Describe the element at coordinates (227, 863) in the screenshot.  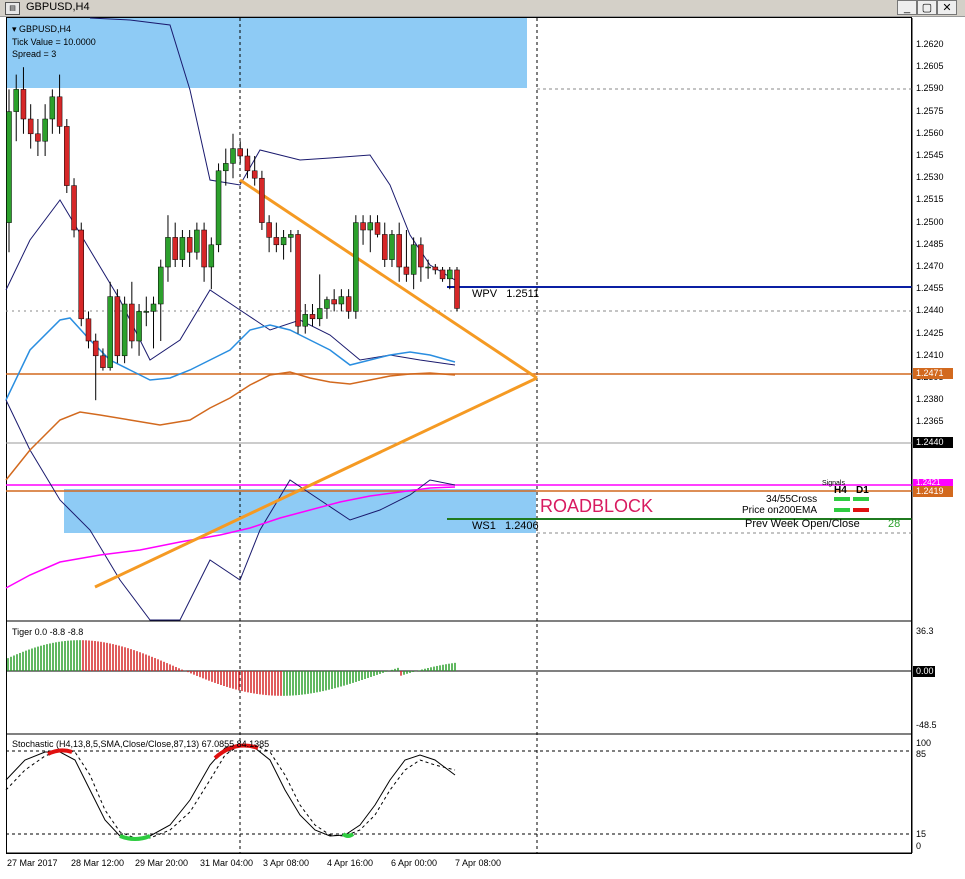
I see `time-label: 31 Mar 04:00` at that location.